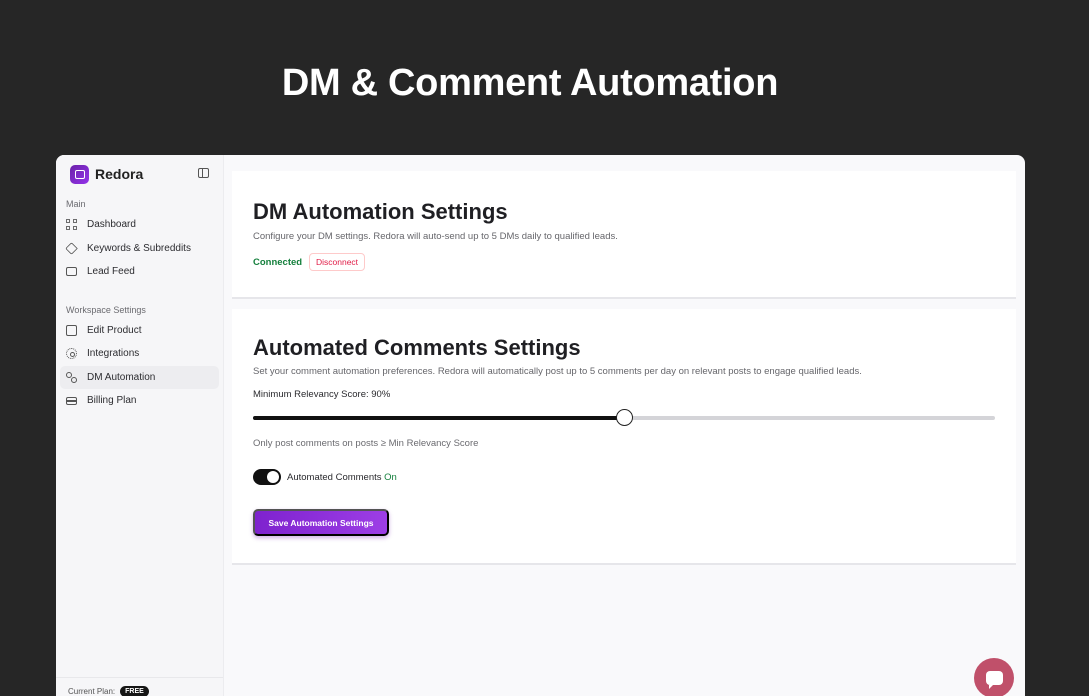 The height and width of the screenshot is (696, 1089). Describe the element at coordinates (76, 204) in the screenshot. I see `section-label-main: Main` at that location.